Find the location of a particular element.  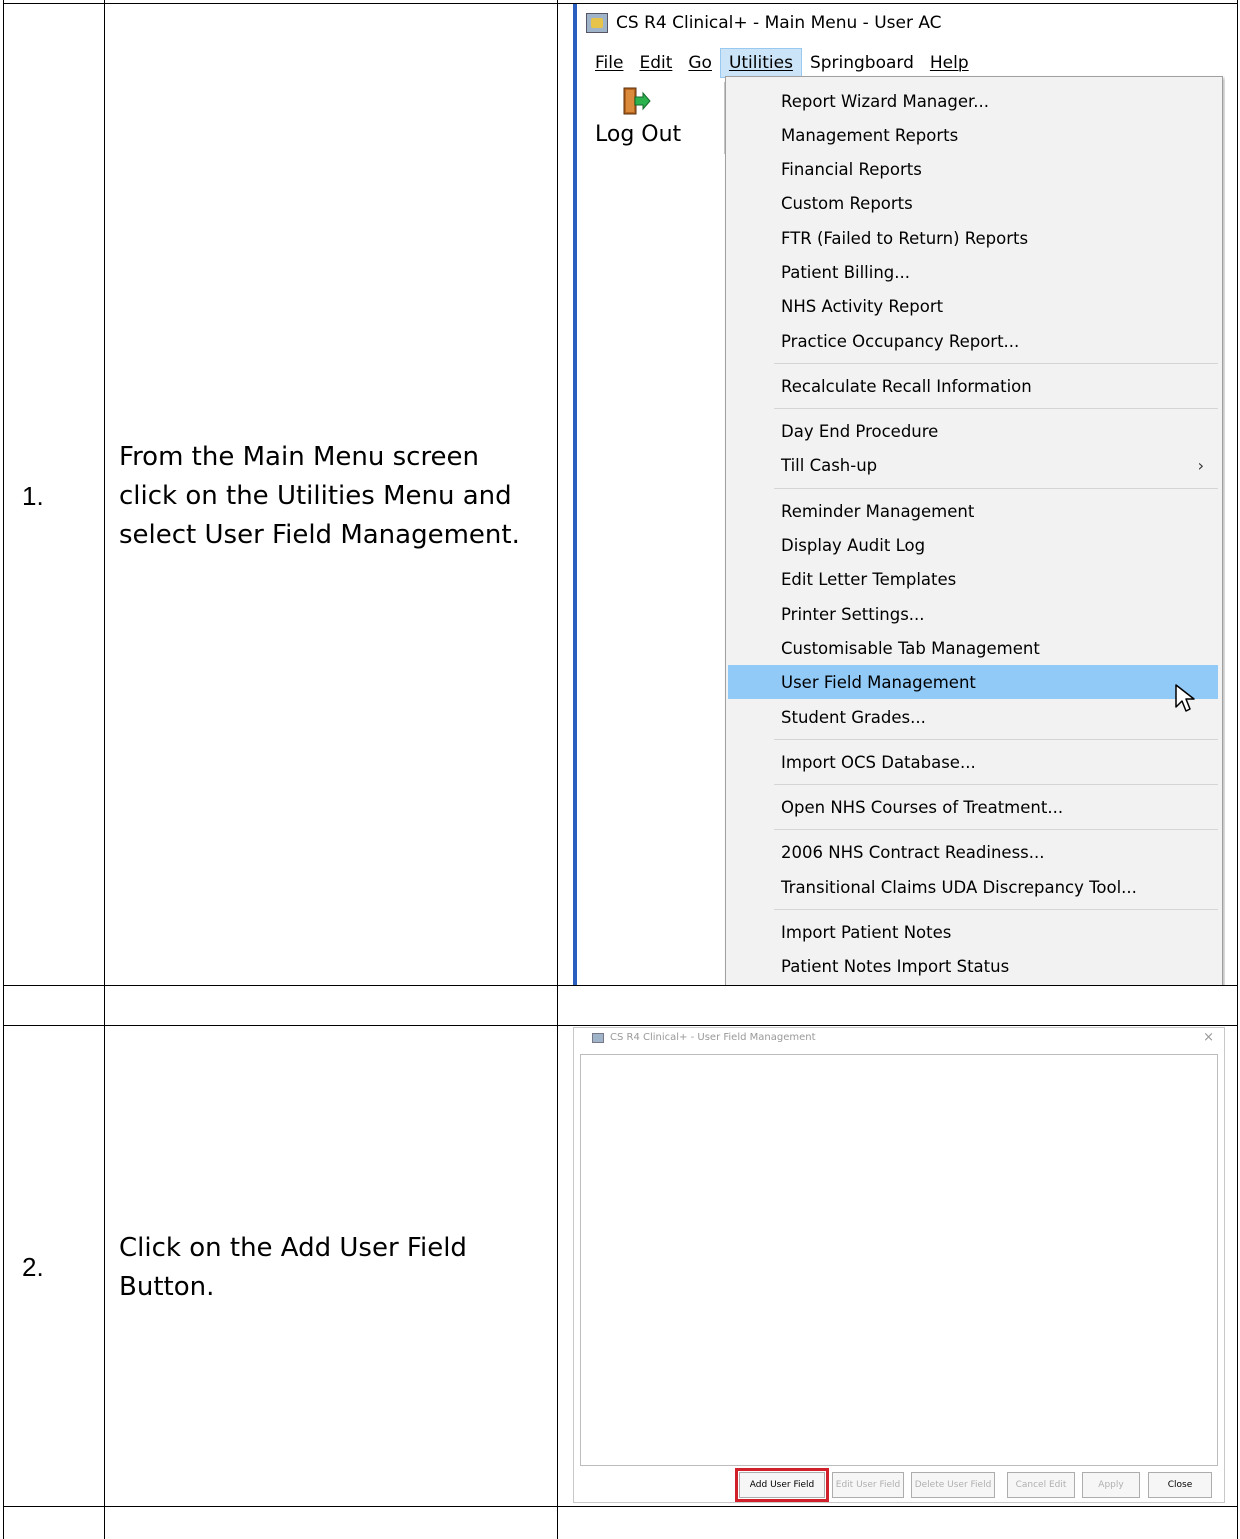

table-border-left is located at coordinates (3, 769).